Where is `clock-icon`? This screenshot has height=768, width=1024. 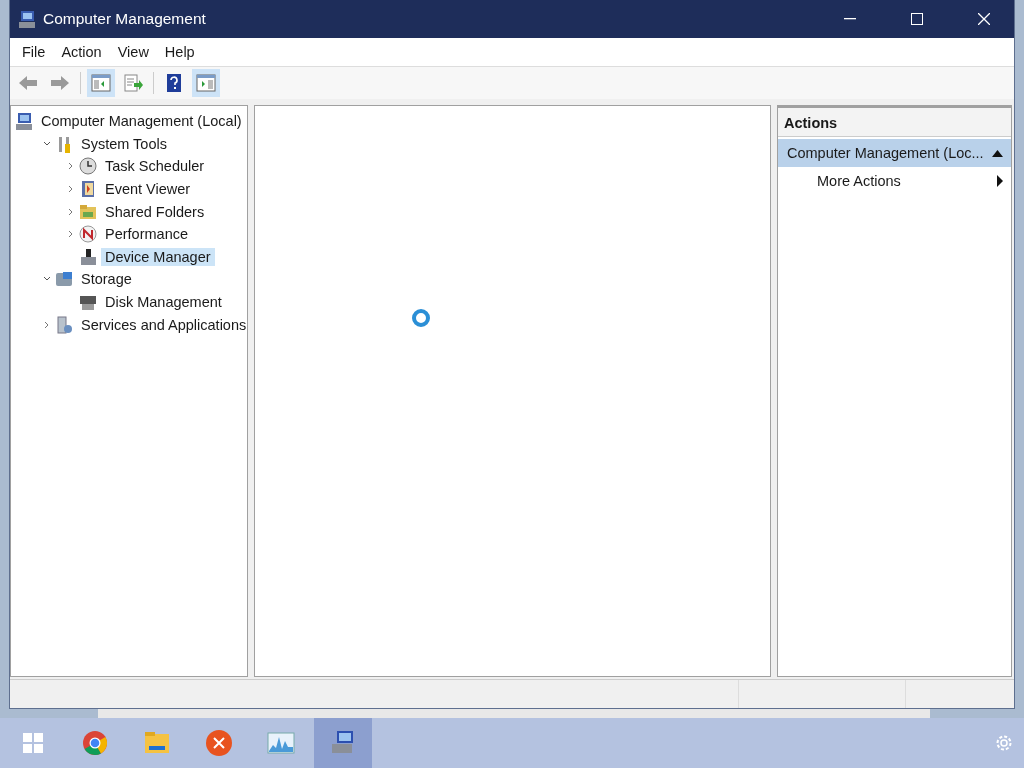
clock-icon is located at coordinates (88, 166).